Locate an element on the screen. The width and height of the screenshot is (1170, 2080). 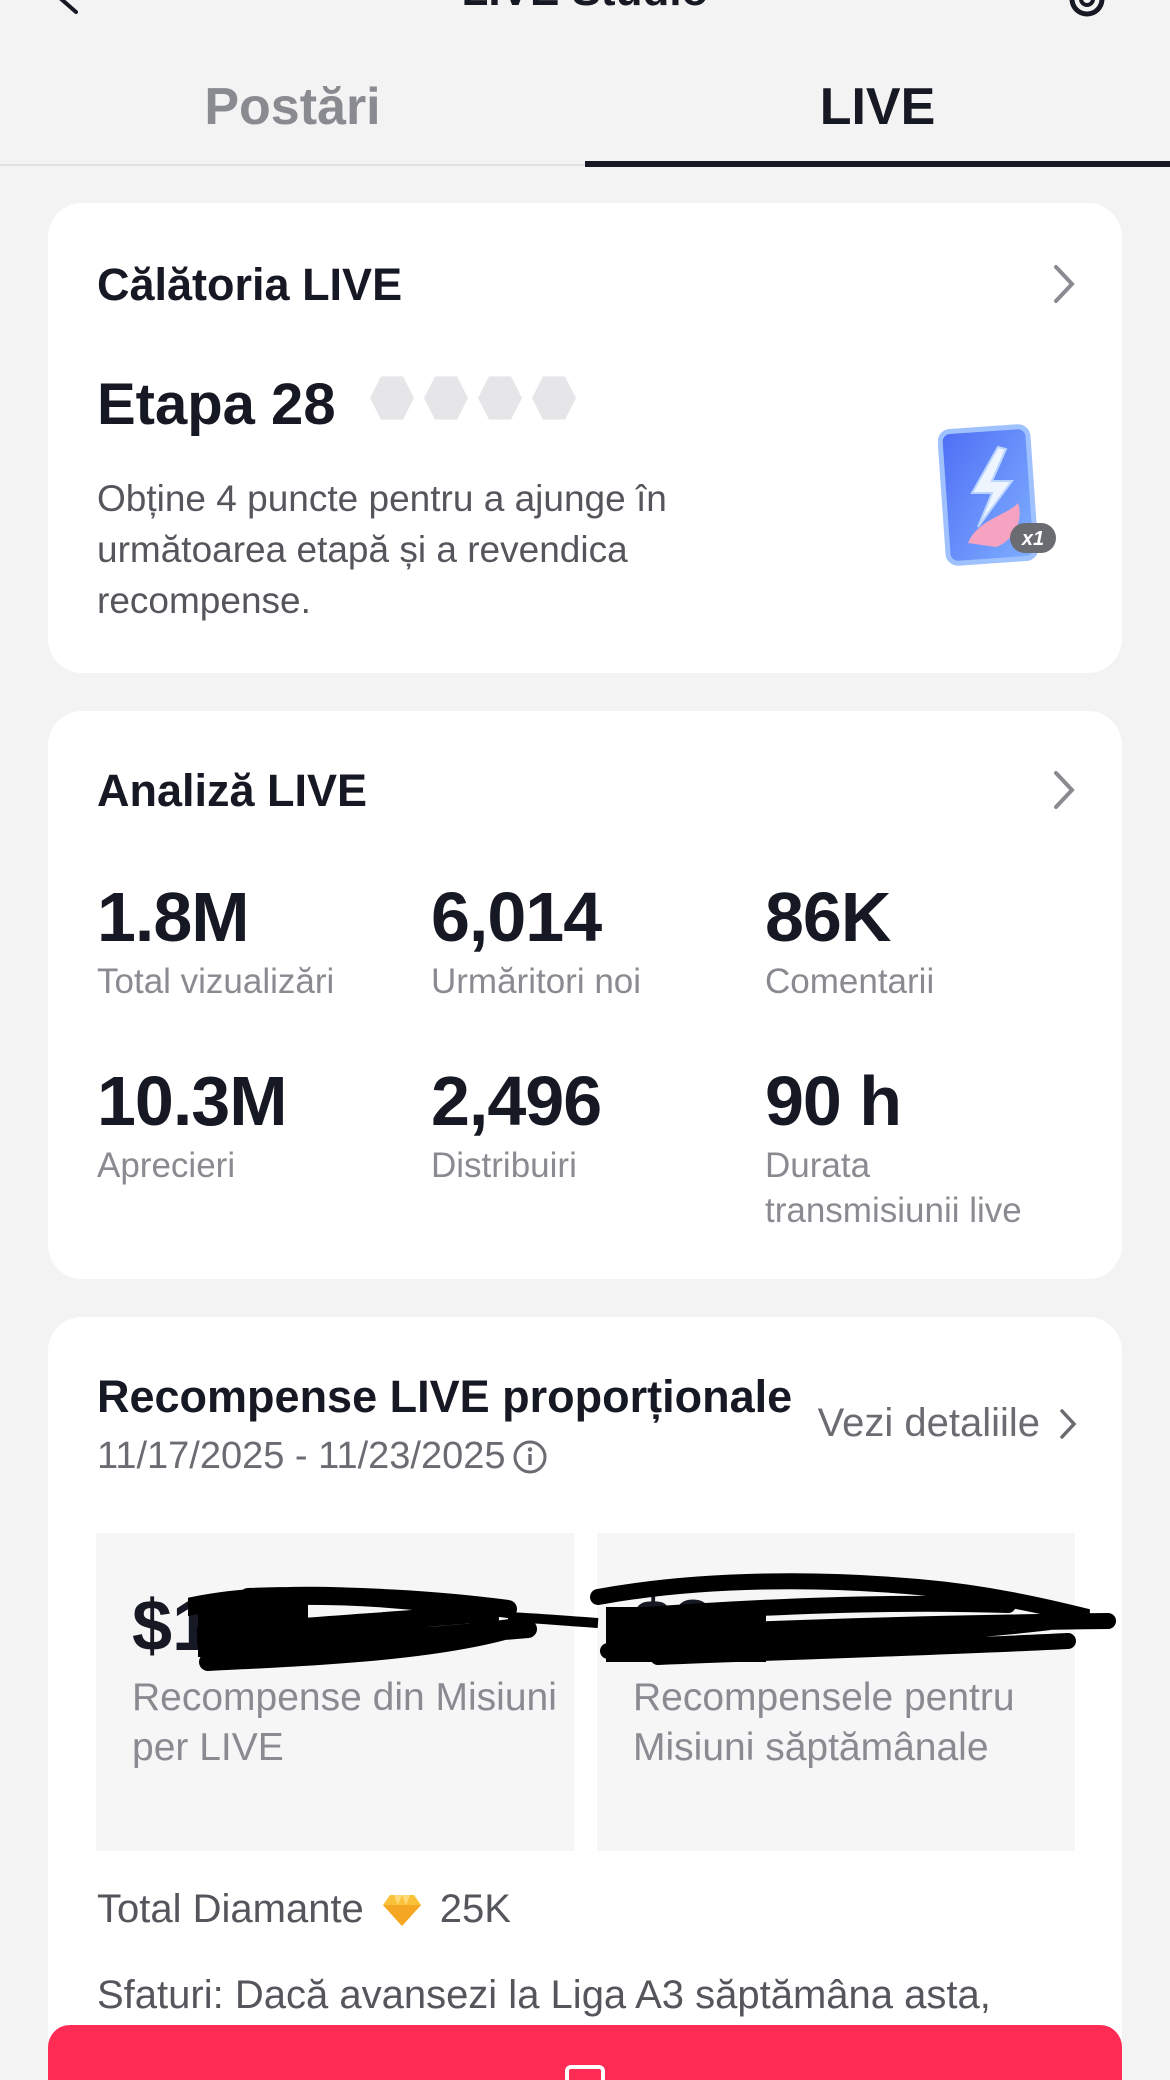
stat-label: Aprecieri is located at coordinates (166, 1165).